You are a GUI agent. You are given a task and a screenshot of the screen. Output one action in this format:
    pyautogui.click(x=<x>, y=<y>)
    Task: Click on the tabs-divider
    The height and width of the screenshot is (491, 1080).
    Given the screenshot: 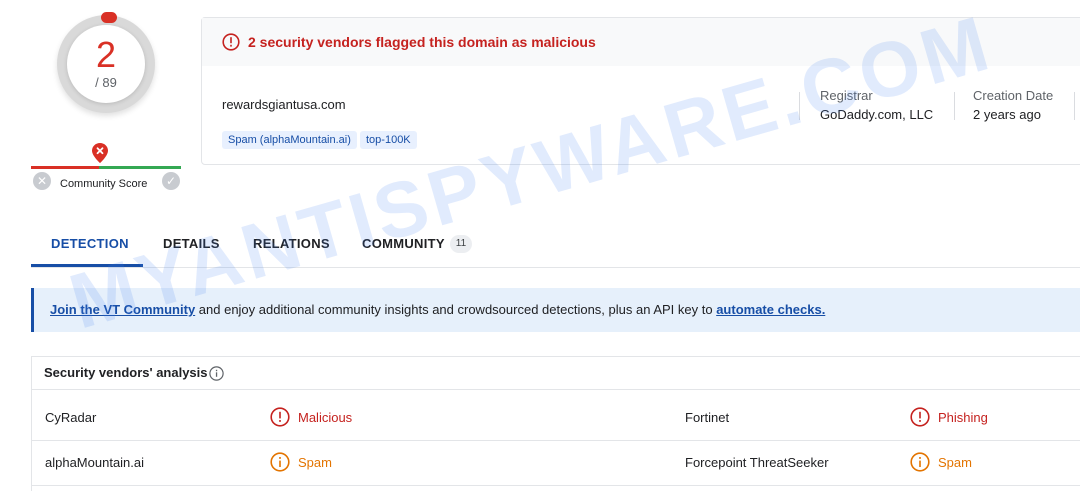 What is the action you would take?
    pyautogui.click(x=555, y=267)
    